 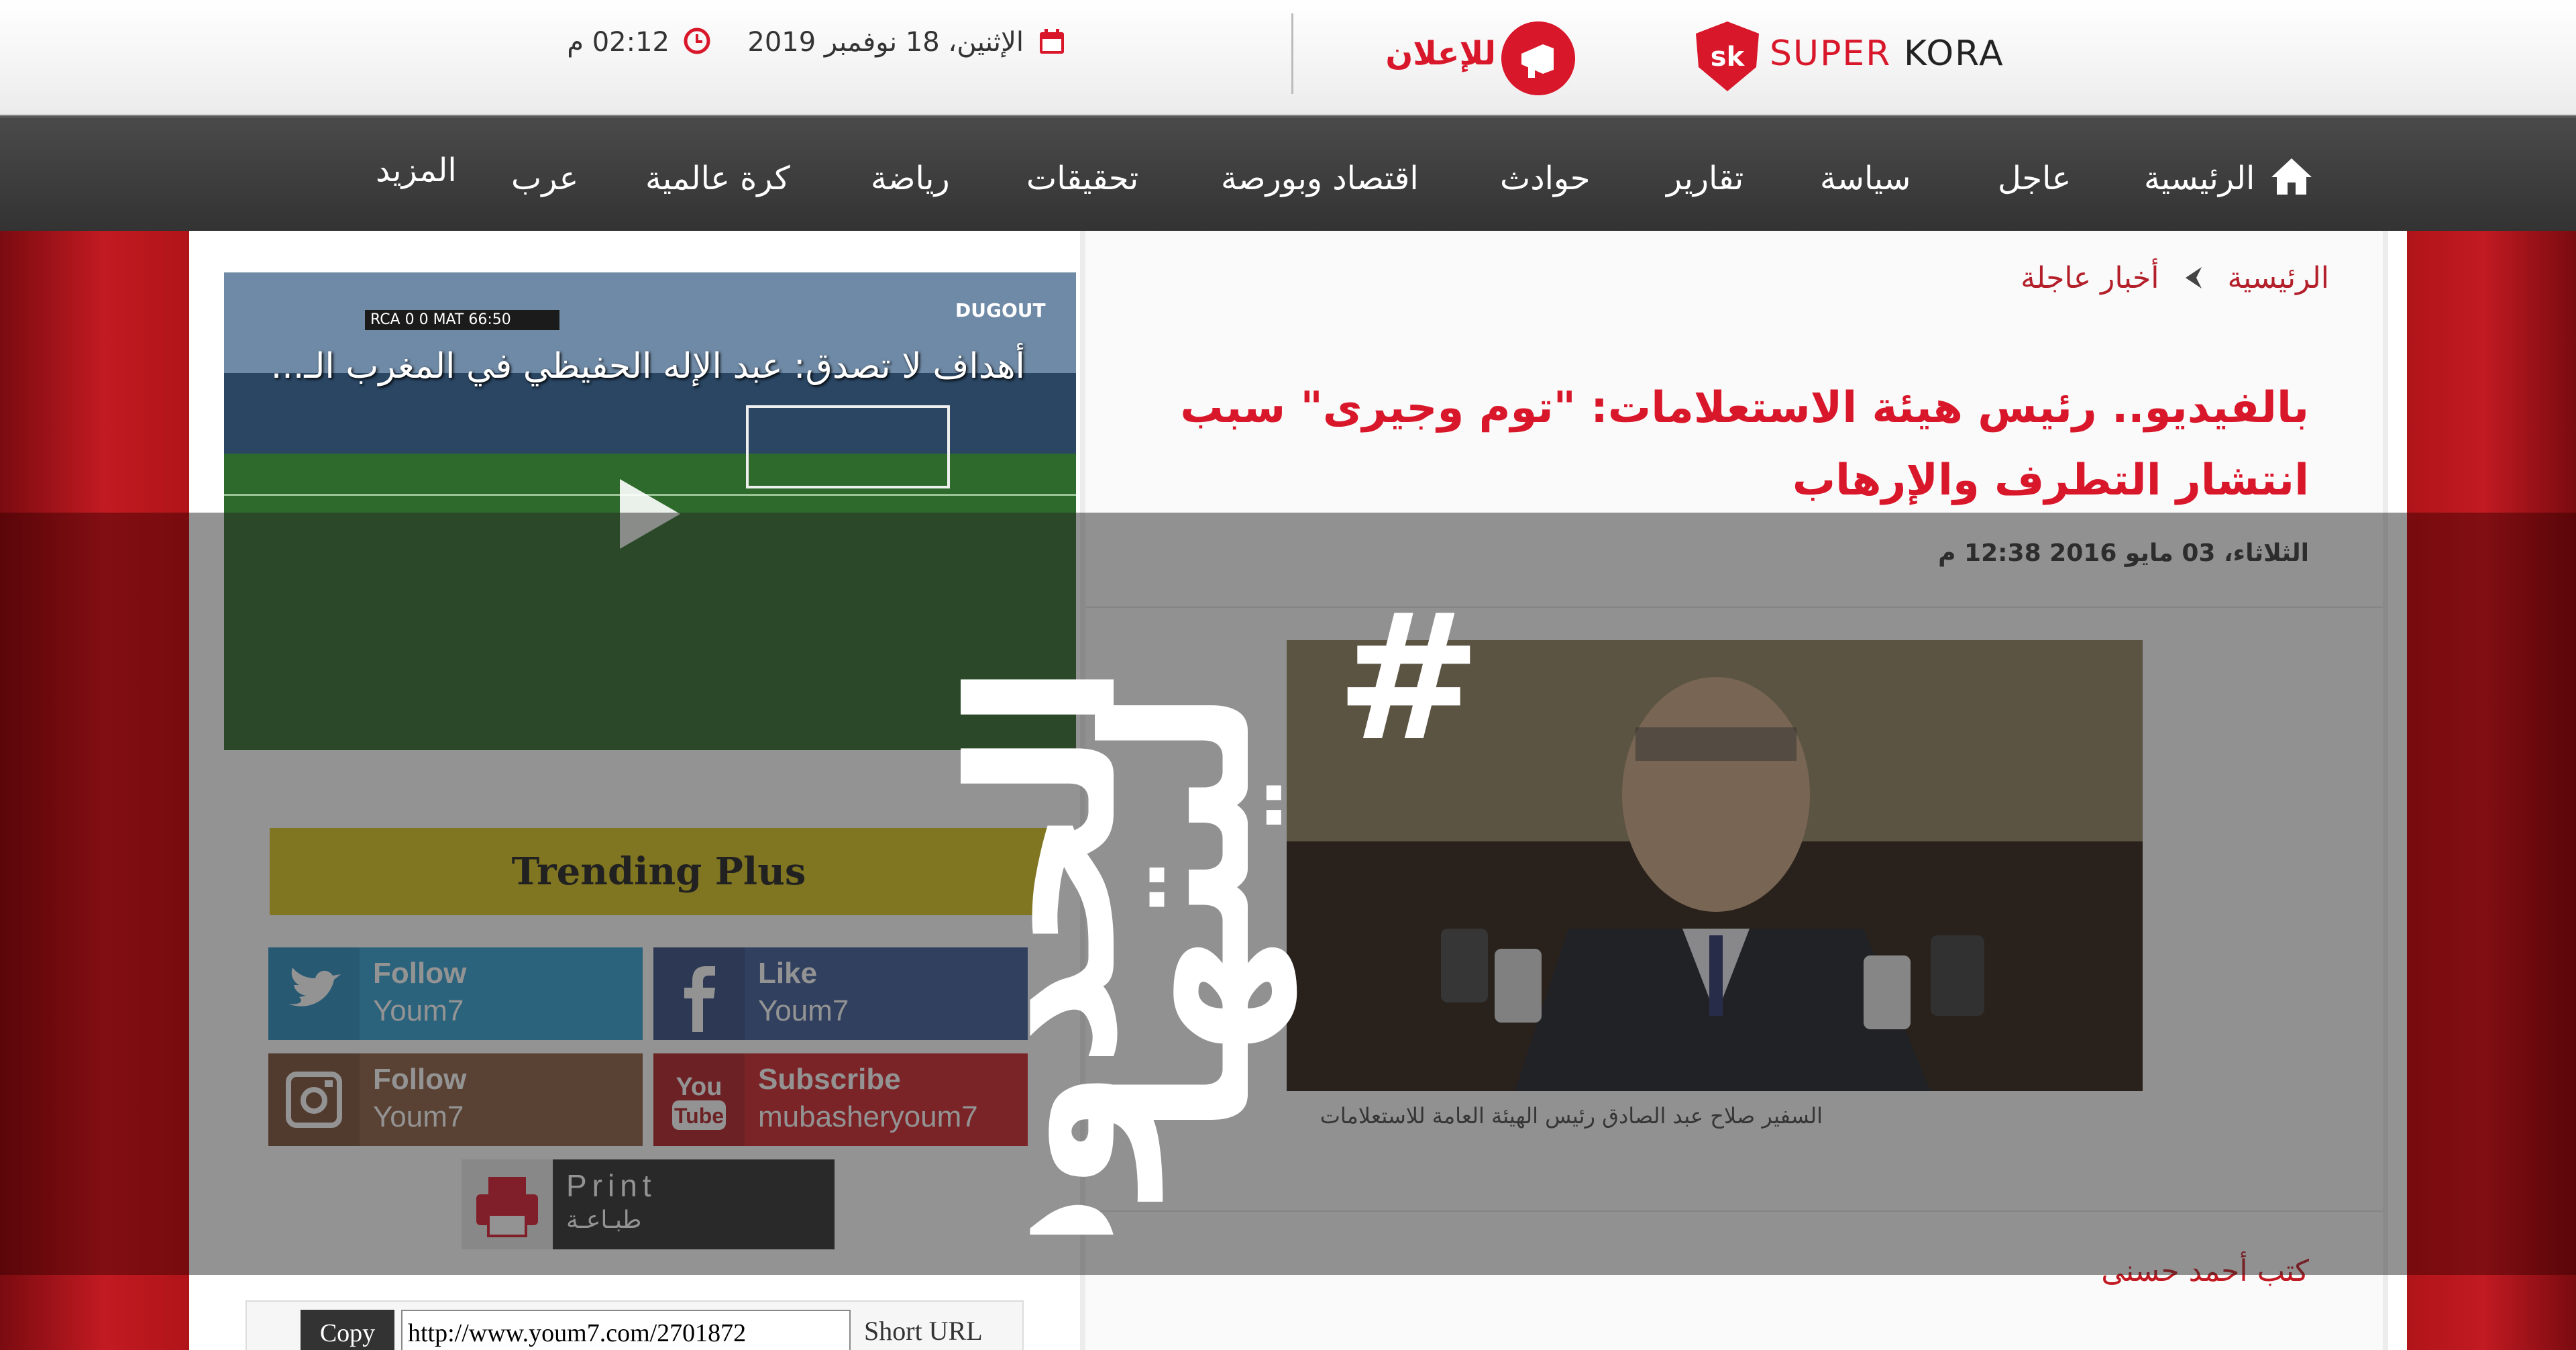 I want to click on nav-item-home: الرئيسية, so click(x=2199, y=178).